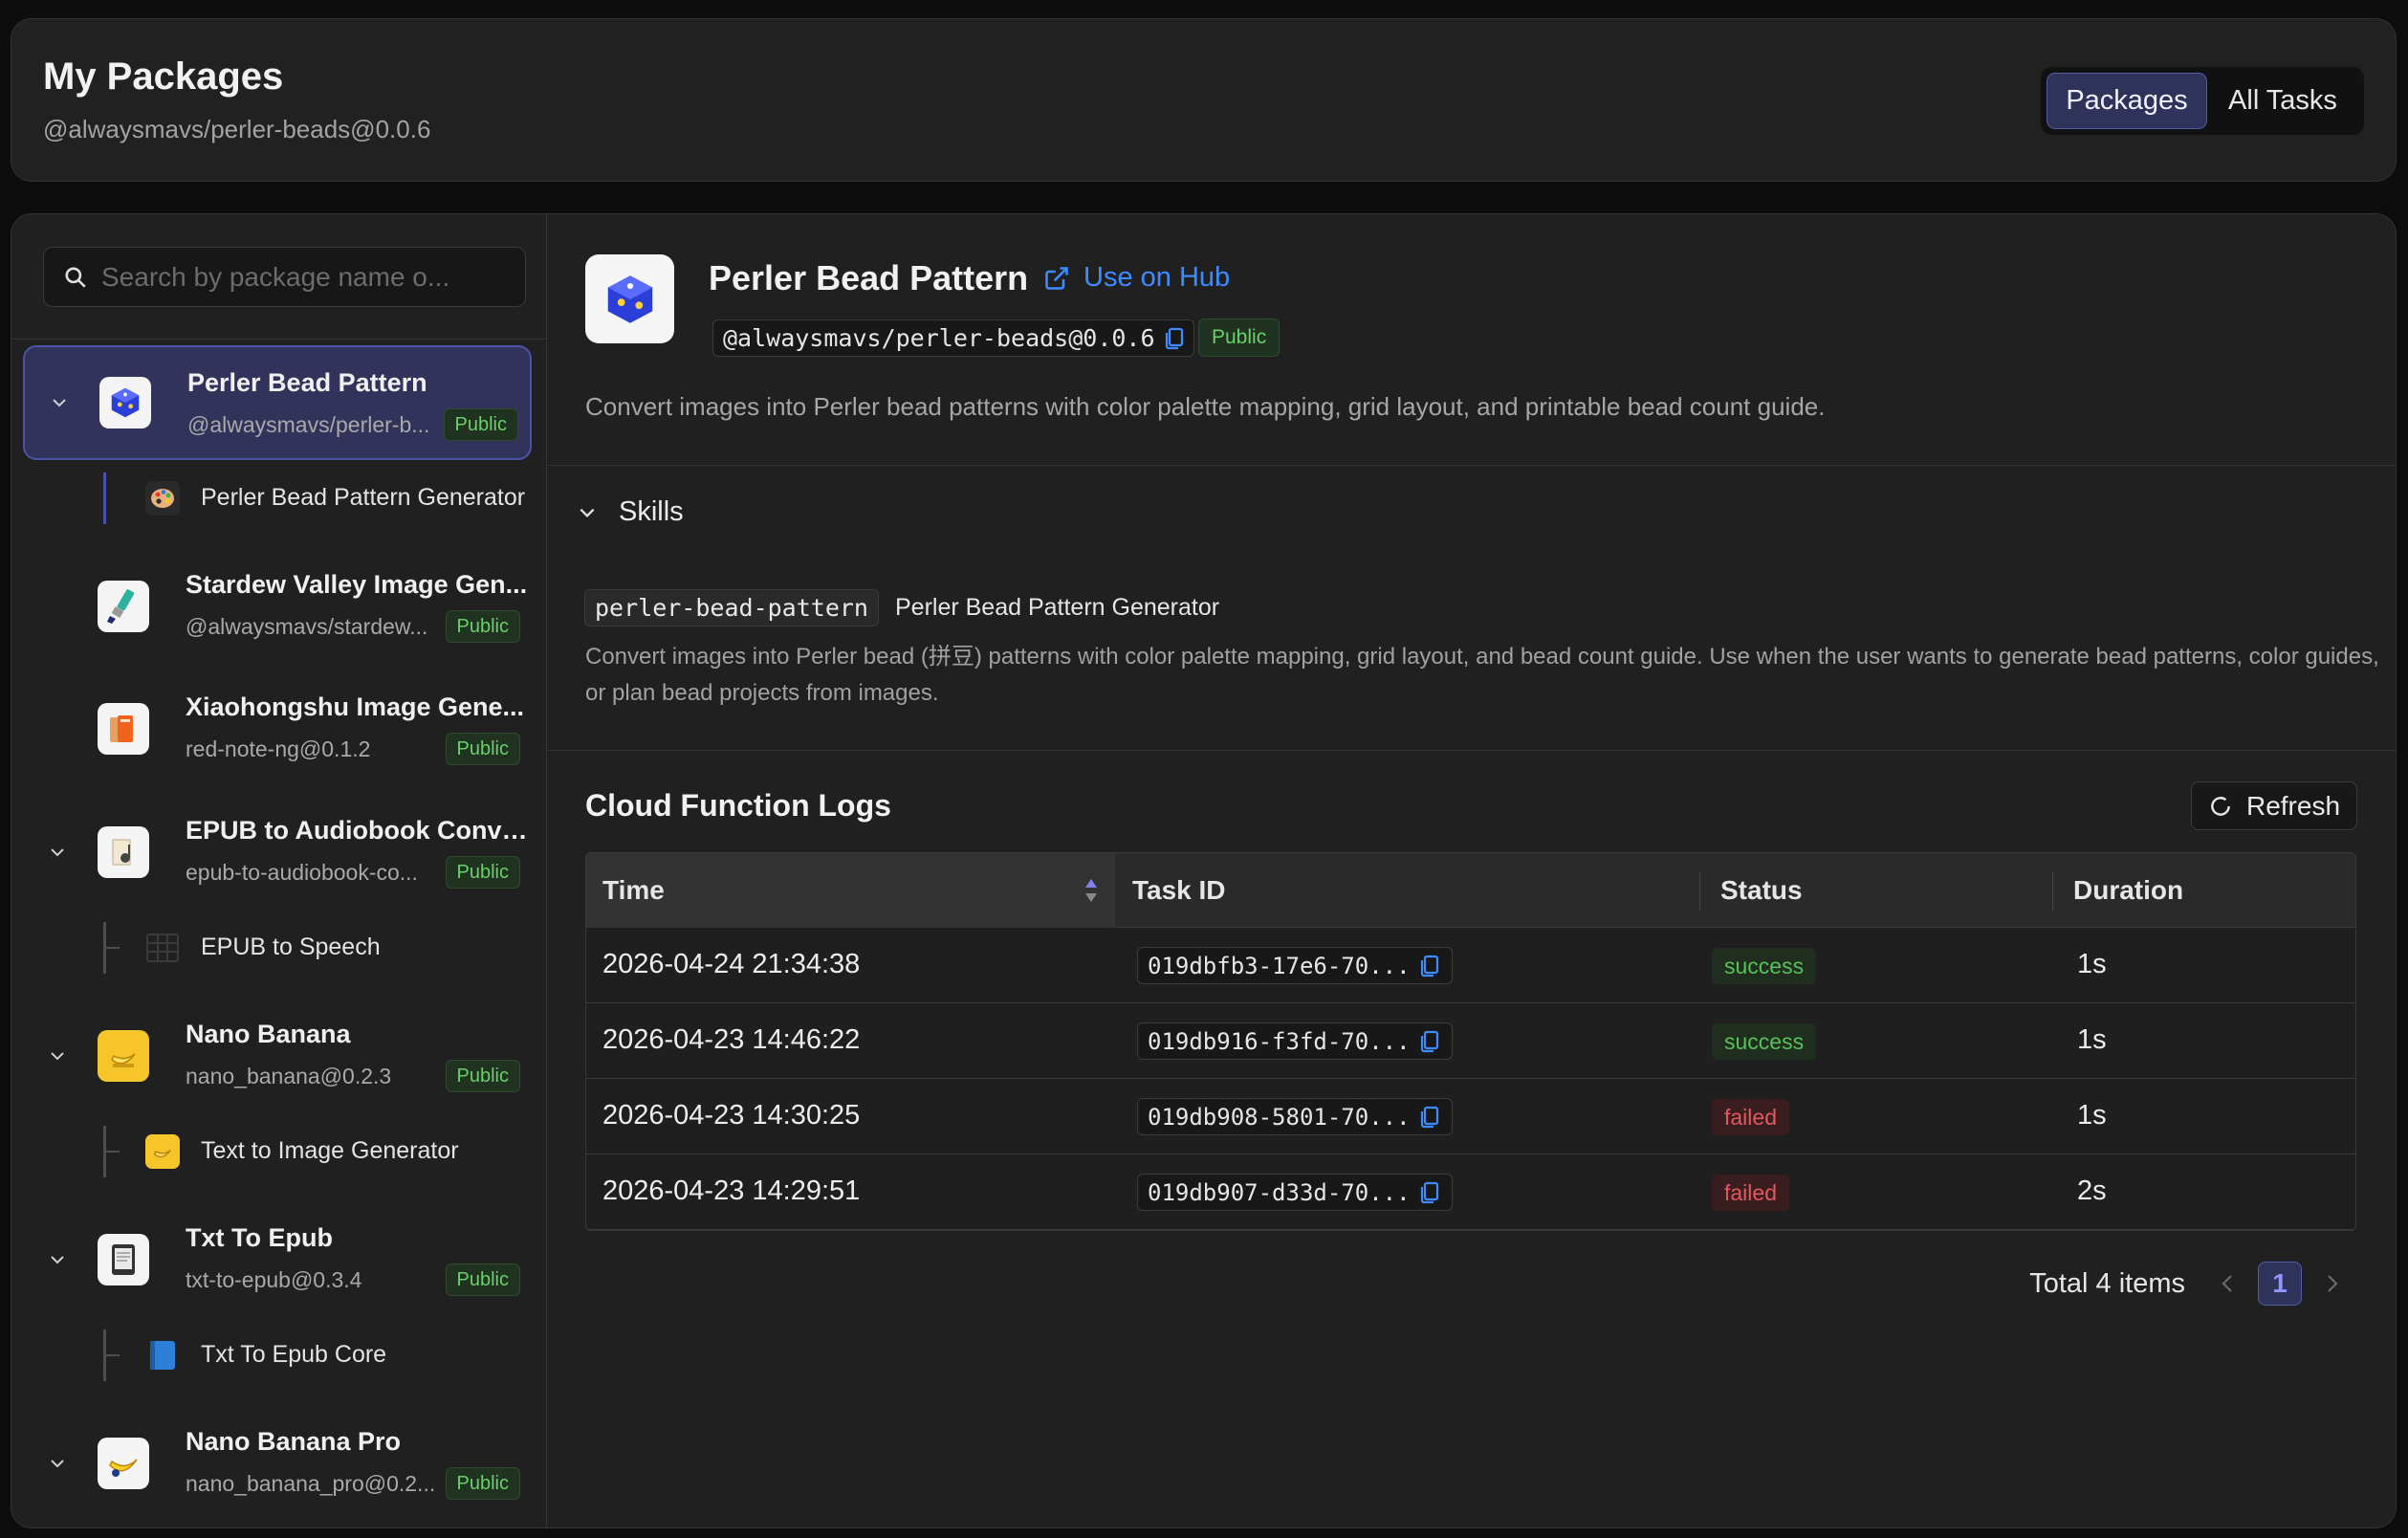  What do you see at coordinates (123, 729) in the screenshot?
I see `red-note-icon` at bounding box center [123, 729].